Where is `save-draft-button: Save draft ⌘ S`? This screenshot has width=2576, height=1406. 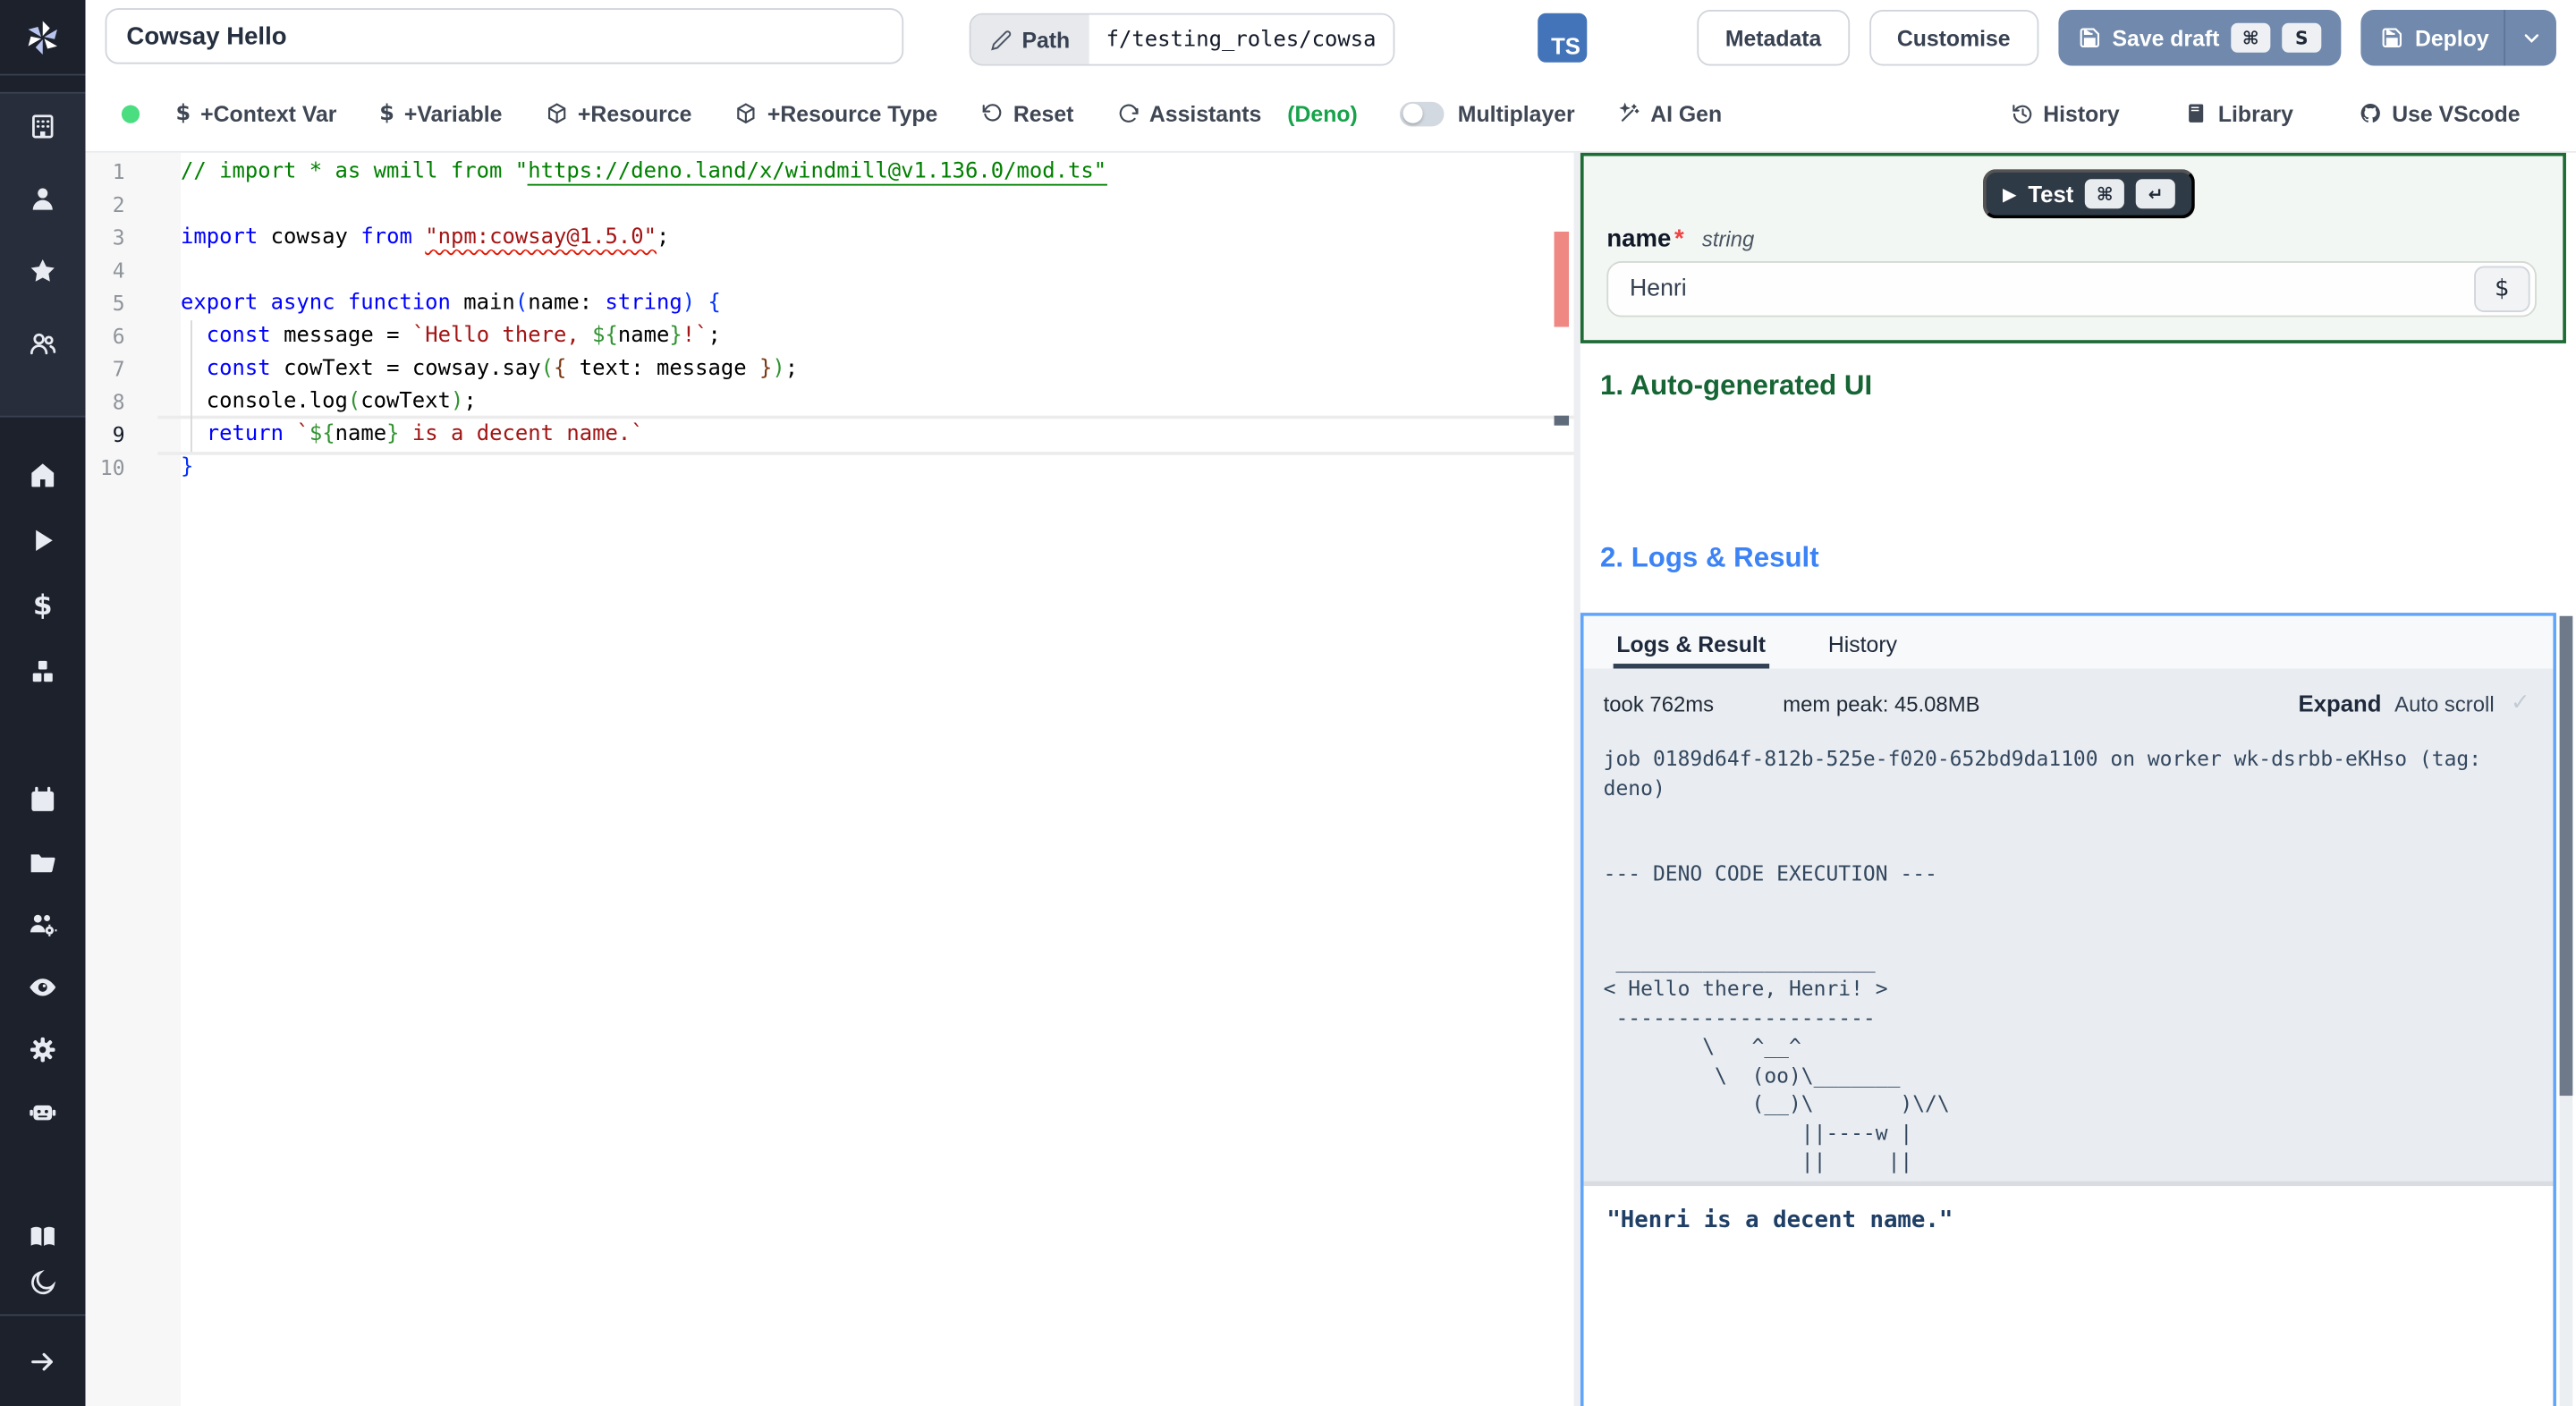 save-draft-button: Save draft ⌘ S is located at coordinates (2199, 38).